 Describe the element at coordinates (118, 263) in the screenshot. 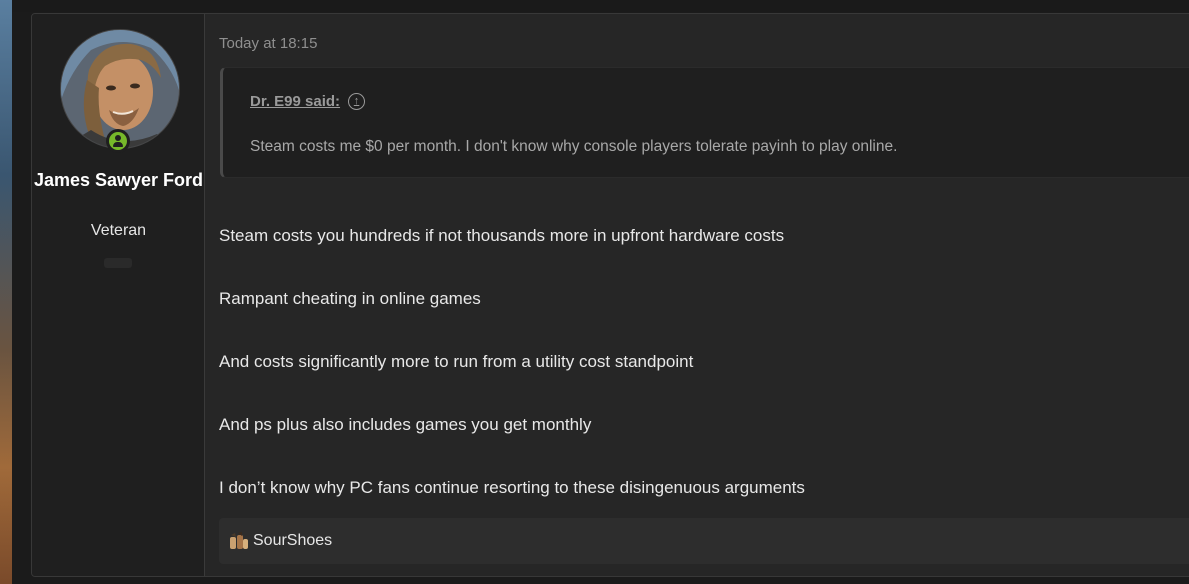

I see `user-banner` at that location.